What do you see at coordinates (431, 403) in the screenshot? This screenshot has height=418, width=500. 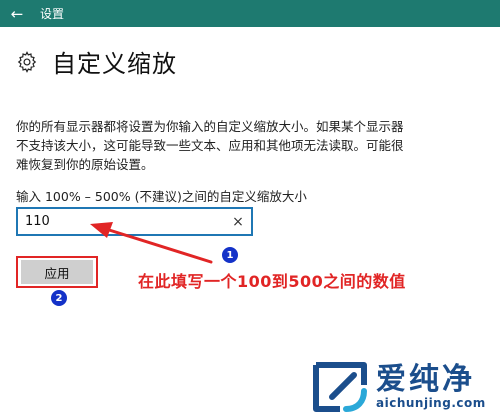 I see `watermark-url: aichunjing.com` at bounding box center [431, 403].